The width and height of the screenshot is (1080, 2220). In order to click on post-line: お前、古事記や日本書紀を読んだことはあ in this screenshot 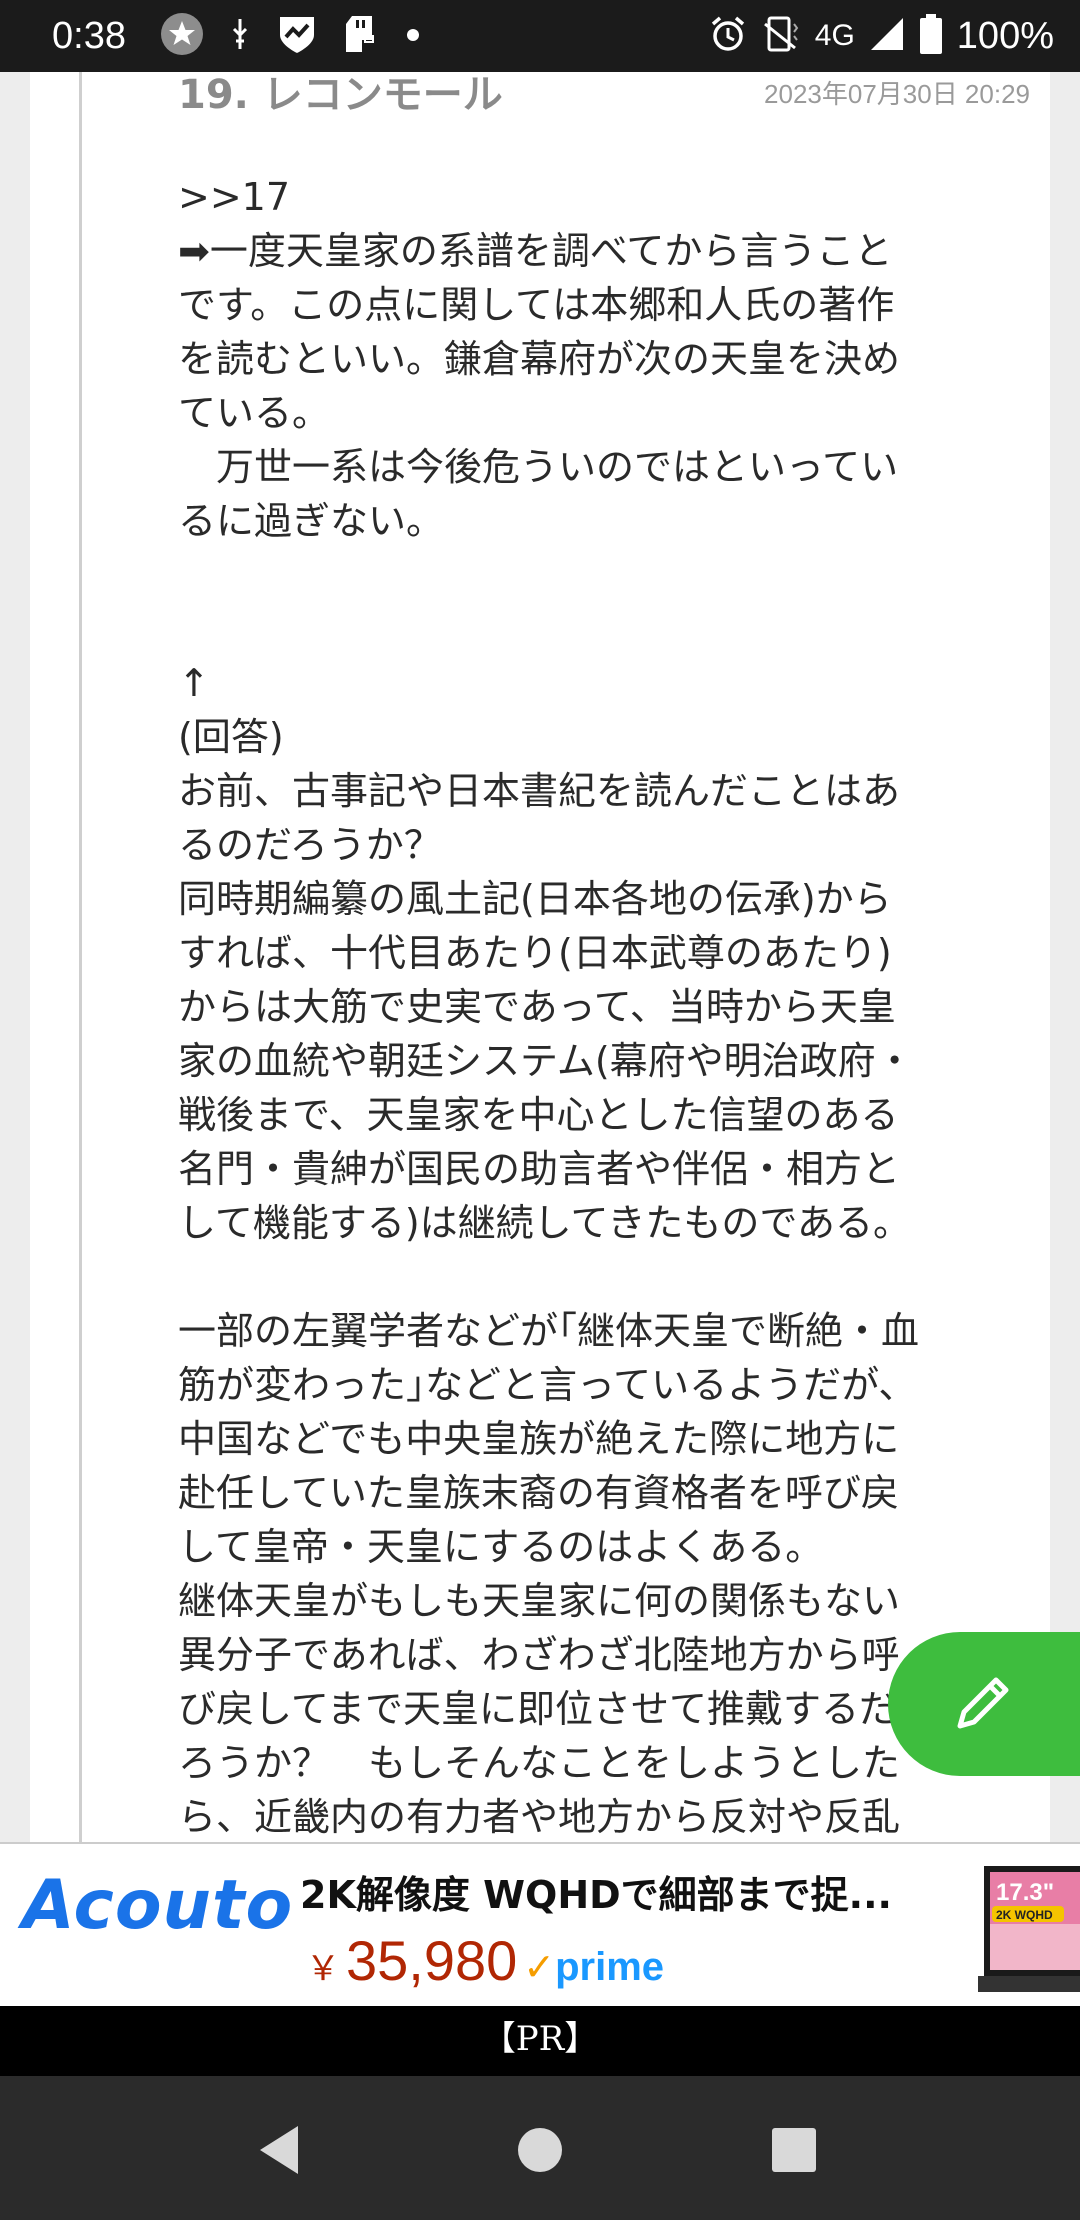, I will do `click(539, 791)`.